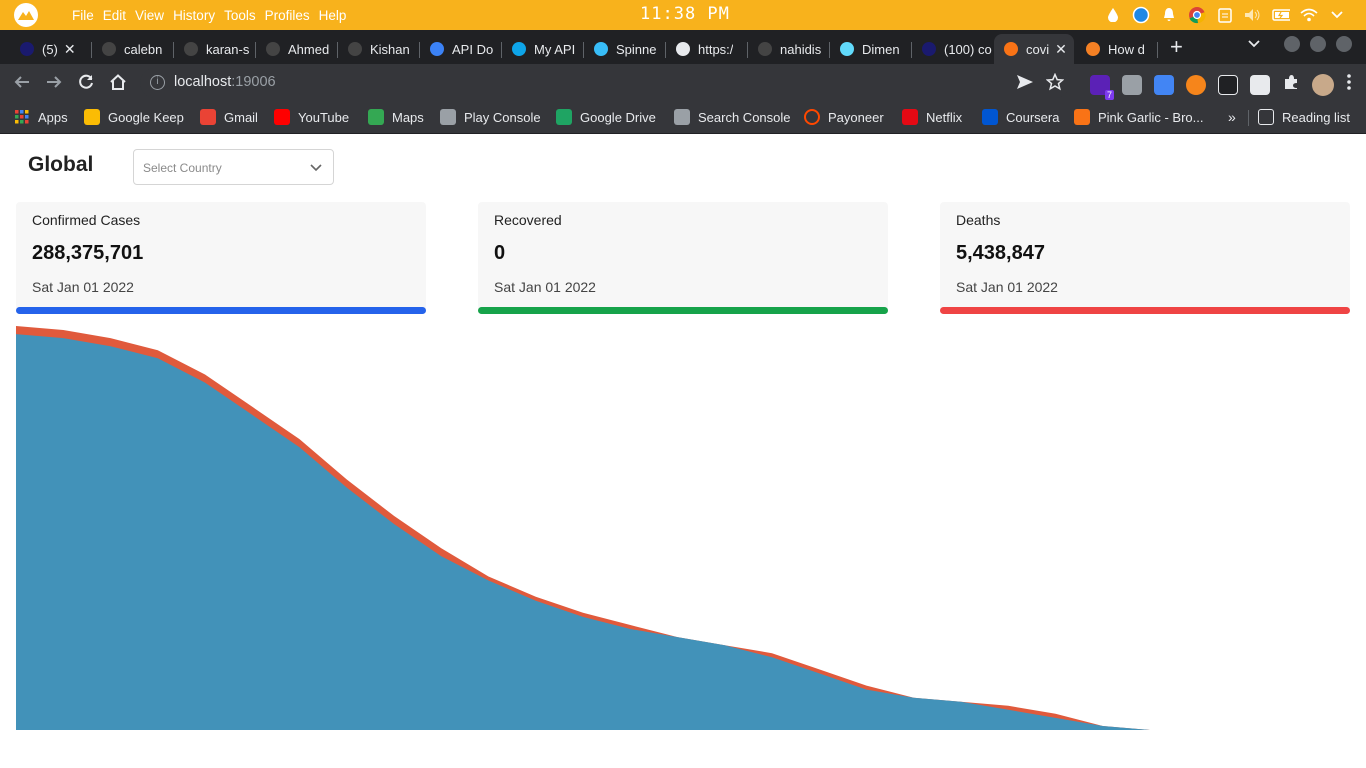  What do you see at coordinates (618, 117) in the screenshot?
I see `bookmark-label: Google Drive` at bounding box center [618, 117].